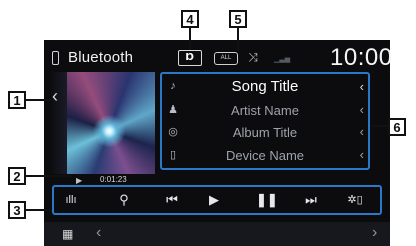 Image resolution: width=416 pixels, height=246 pixels. I want to click on callout-6-line, so click(379, 126).